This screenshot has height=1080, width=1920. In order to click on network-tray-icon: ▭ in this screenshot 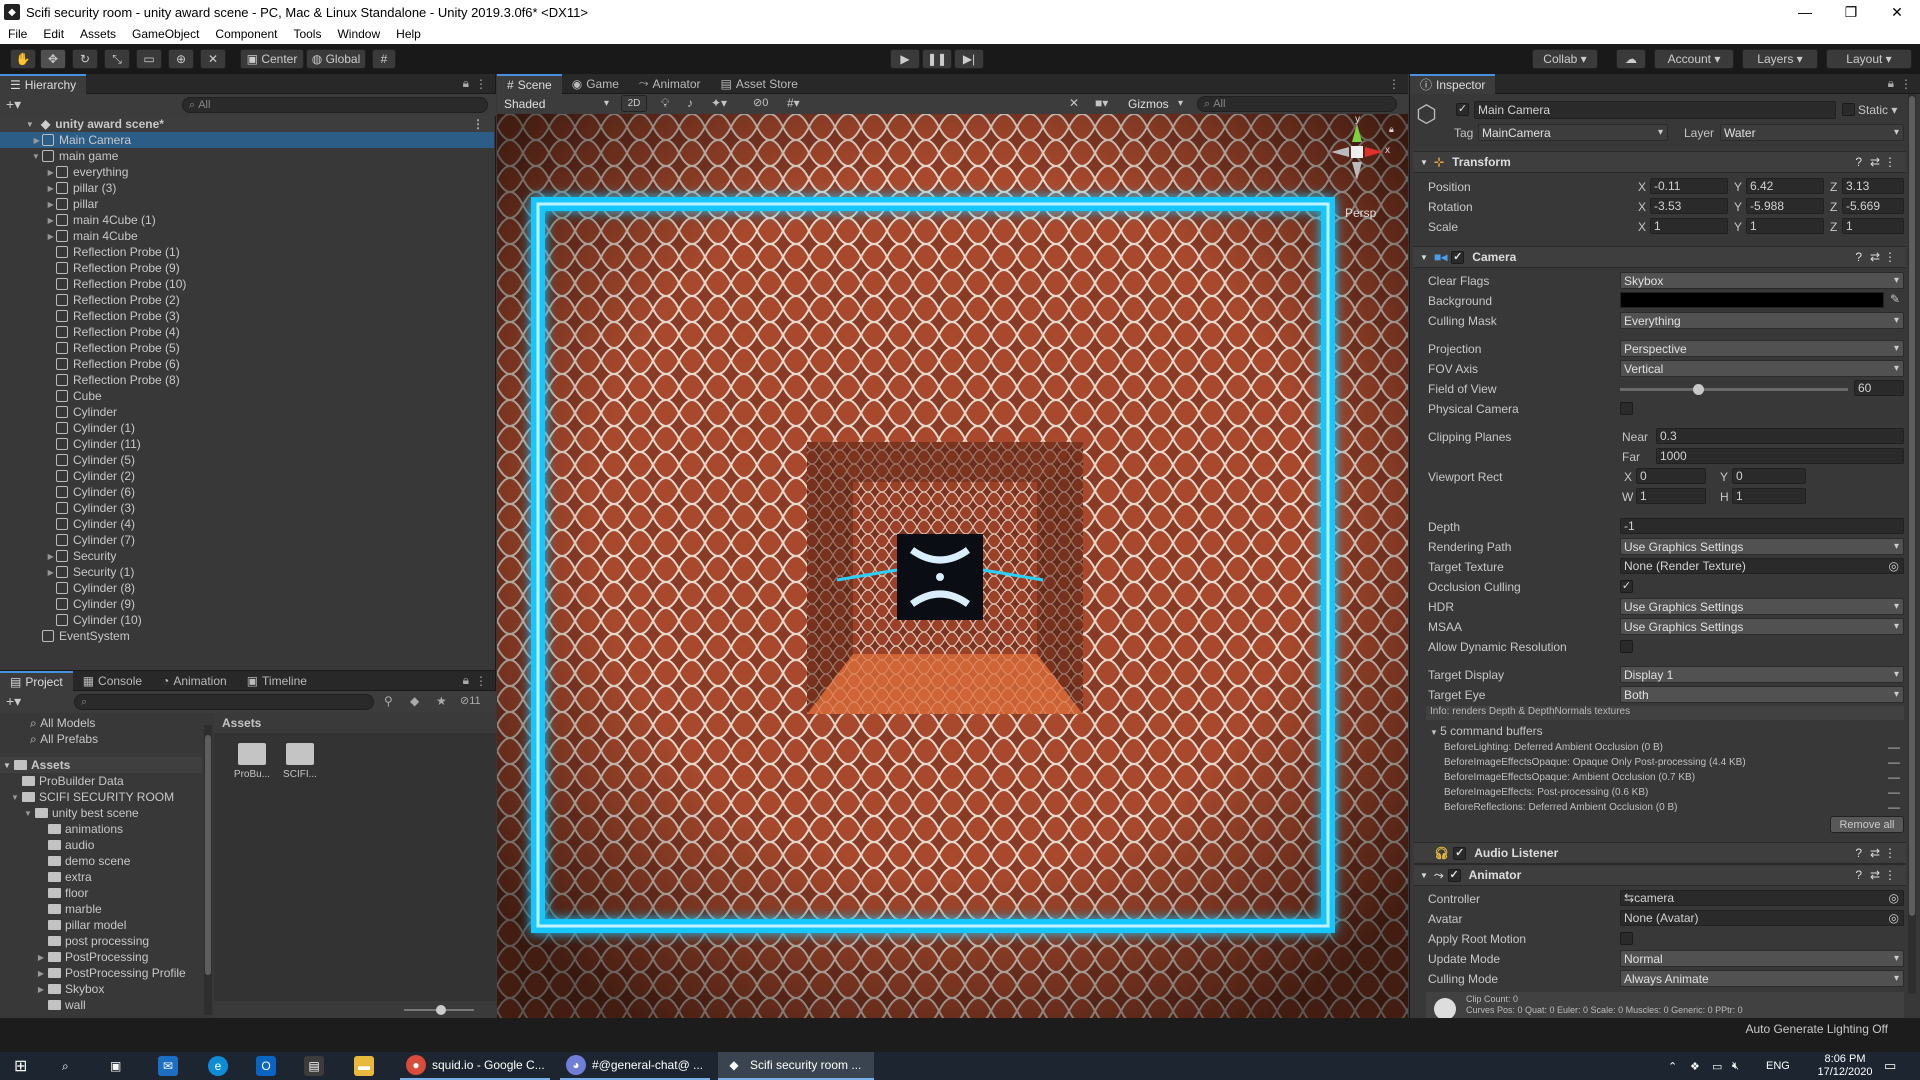, I will do `click(1717, 1066)`.